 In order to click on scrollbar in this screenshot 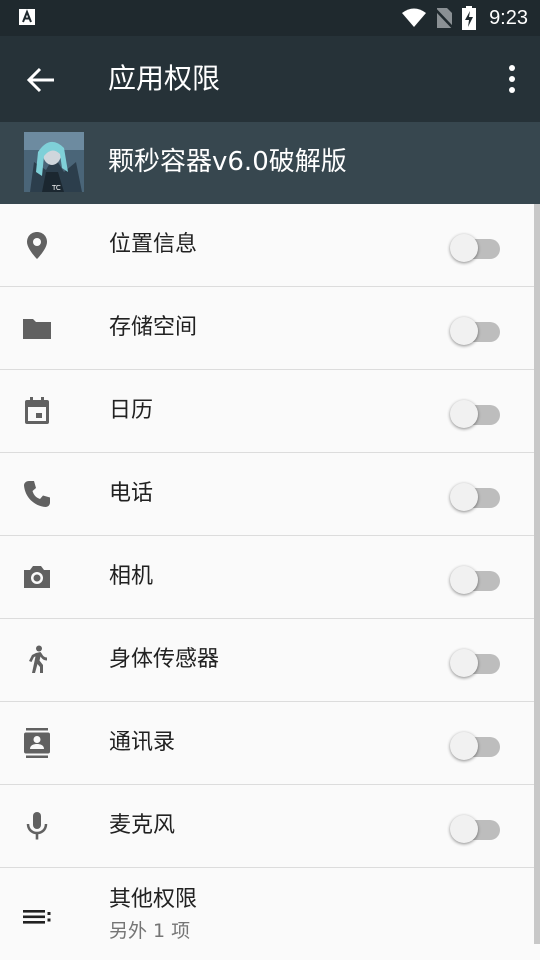, I will do `click(537, 574)`.